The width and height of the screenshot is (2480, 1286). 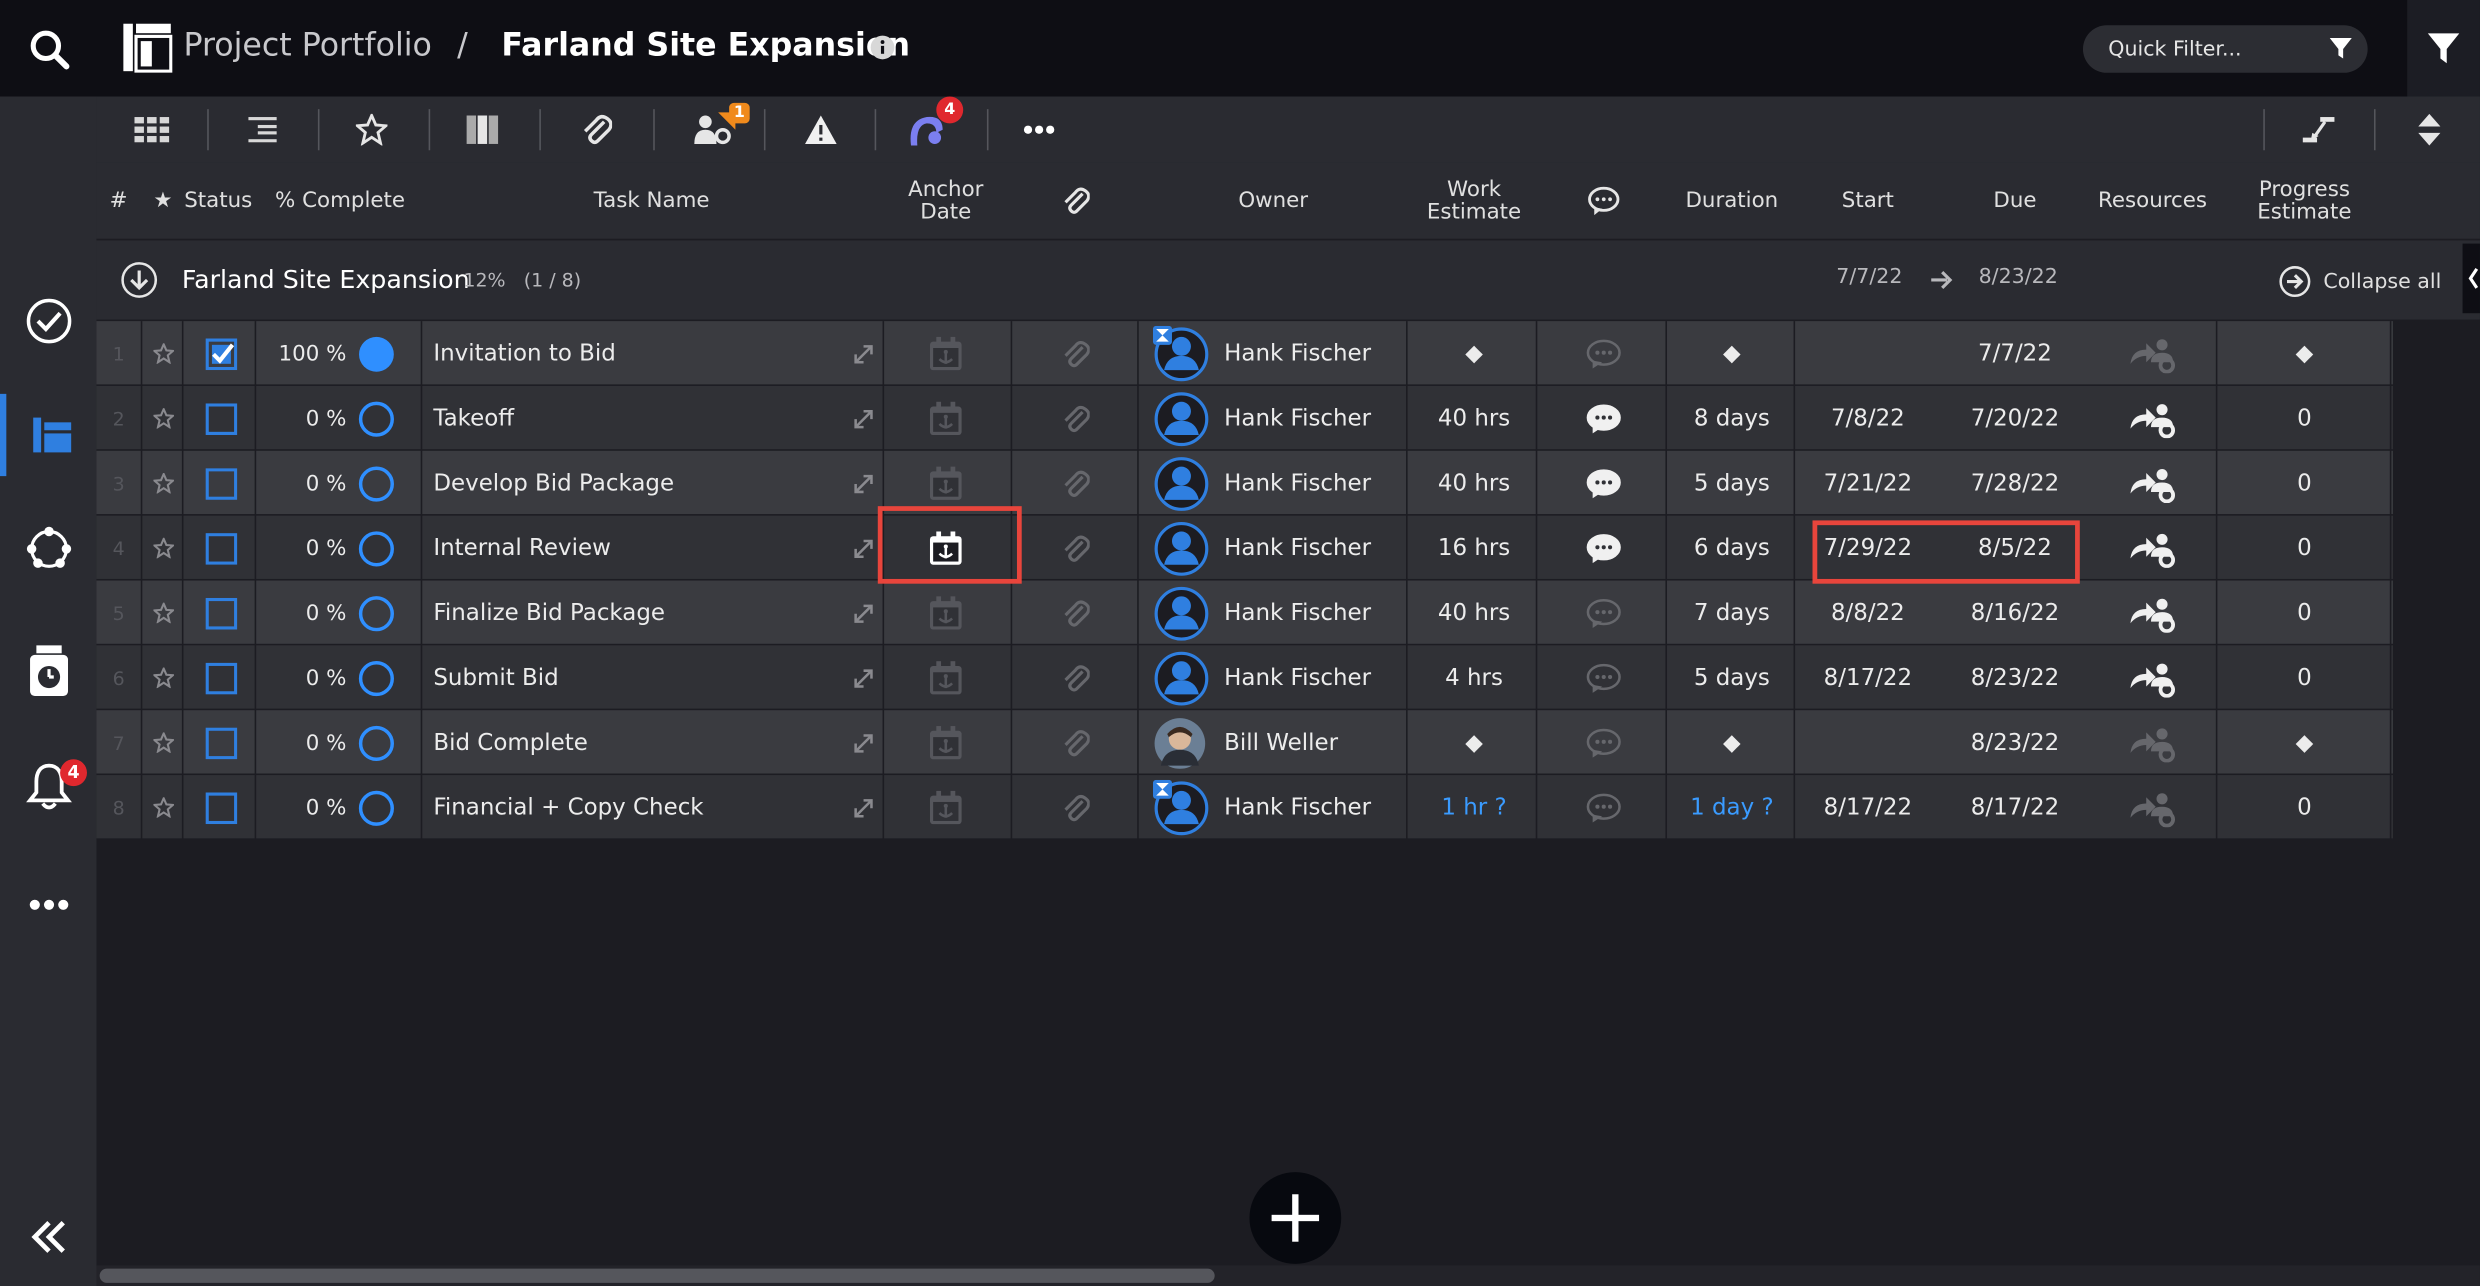 What do you see at coordinates (1868, 807) in the screenshot?
I see `start-date-value: 8/17/22` at bounding box center [1868, 807].